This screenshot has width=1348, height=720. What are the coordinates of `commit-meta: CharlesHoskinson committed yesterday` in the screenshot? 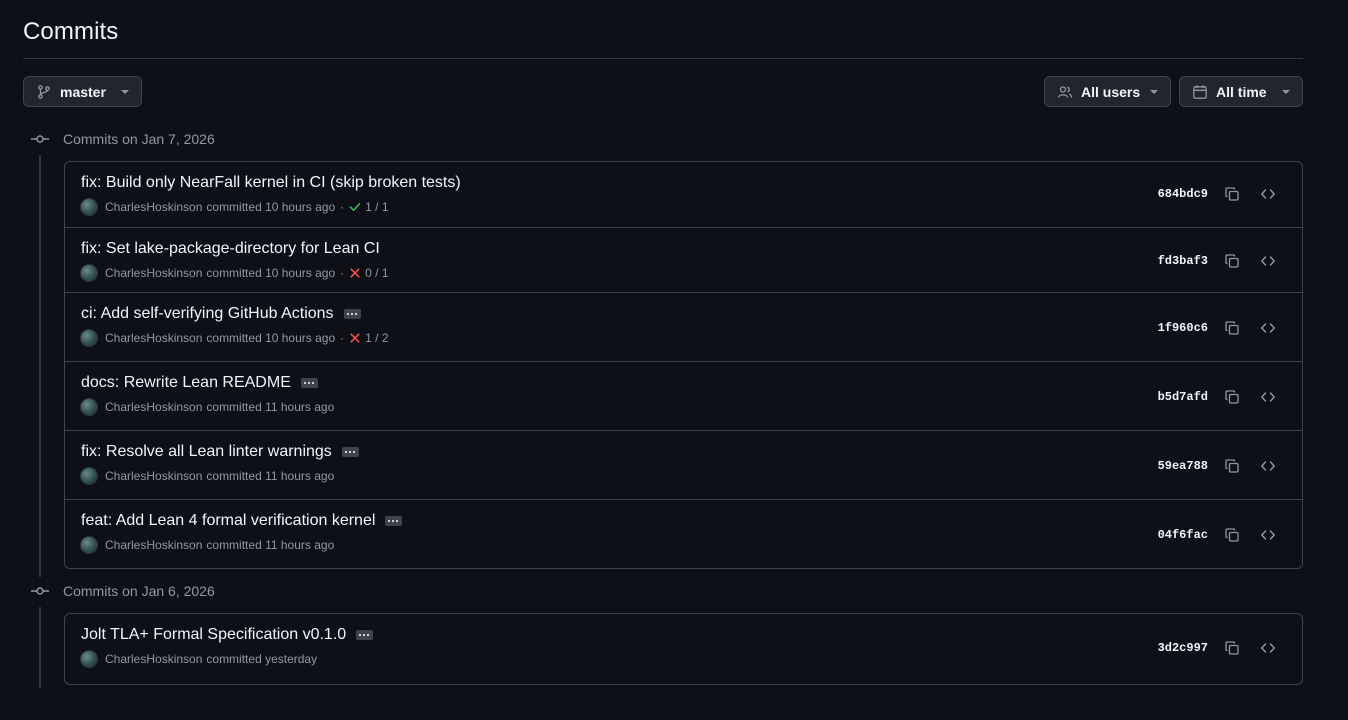 It's located at (199, 659).